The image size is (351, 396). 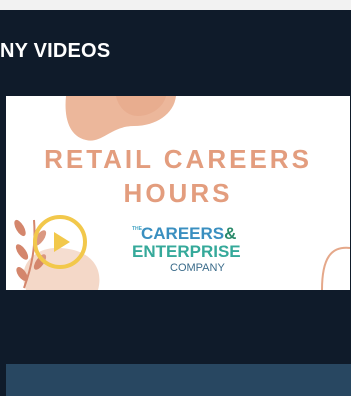 What do you see at coordinates (178, 380) in the screenshot?
I see `bottom-bar` at bounding box center [178, 380].